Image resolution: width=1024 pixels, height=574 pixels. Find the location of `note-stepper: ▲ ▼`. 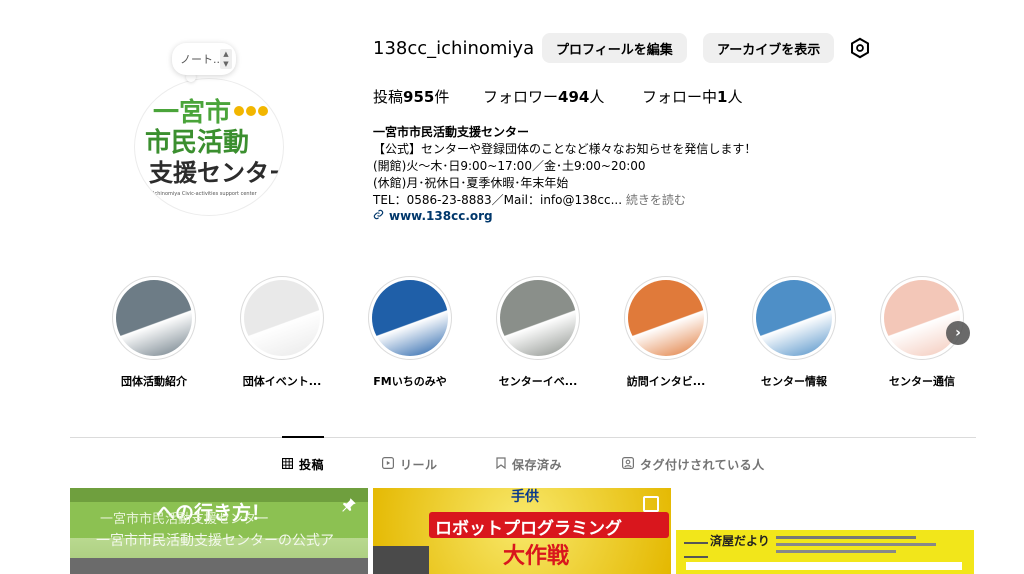

note-stepper: ▲ ▼ is located at coordinates (226, 59).